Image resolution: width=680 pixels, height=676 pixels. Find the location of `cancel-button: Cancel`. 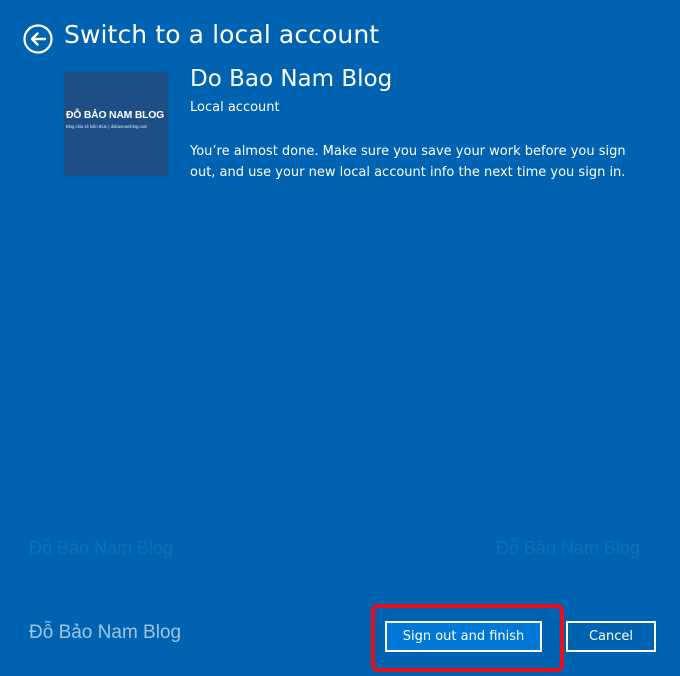

cancel-button: Cancel is located at coordinates (611, 636).